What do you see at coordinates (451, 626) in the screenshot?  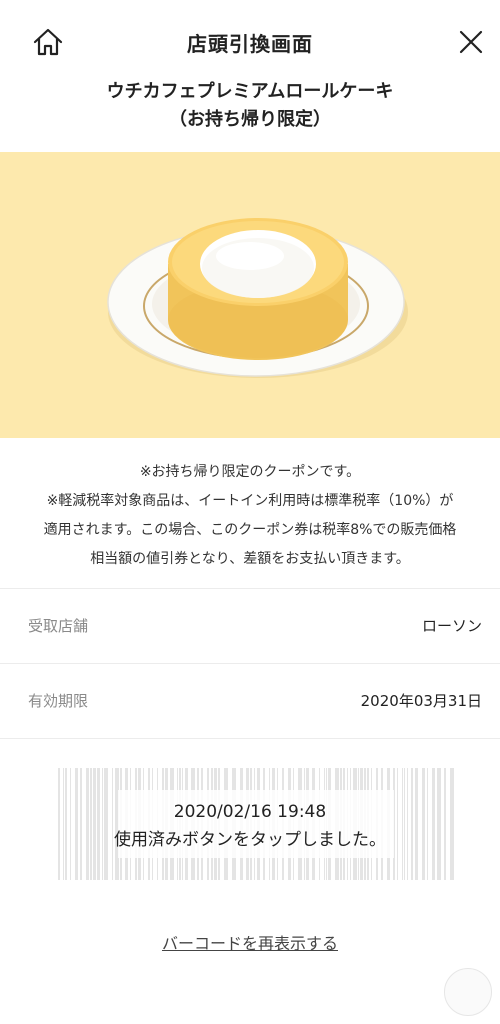 I see `store-value: ローソン` at bounding box center [451, 626].